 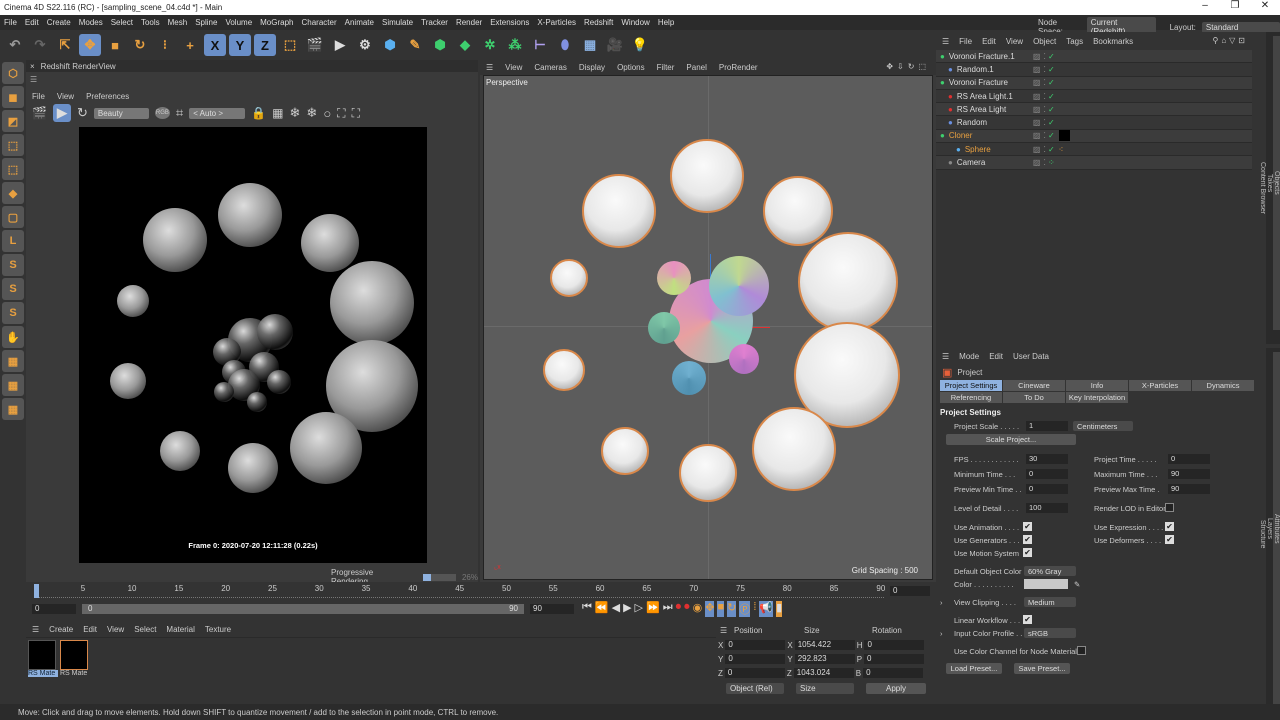 What do you see at coordinates (13, 289) in the screenshot?
I see `snap-settings-icon: S` at bounding box center [13, 289].